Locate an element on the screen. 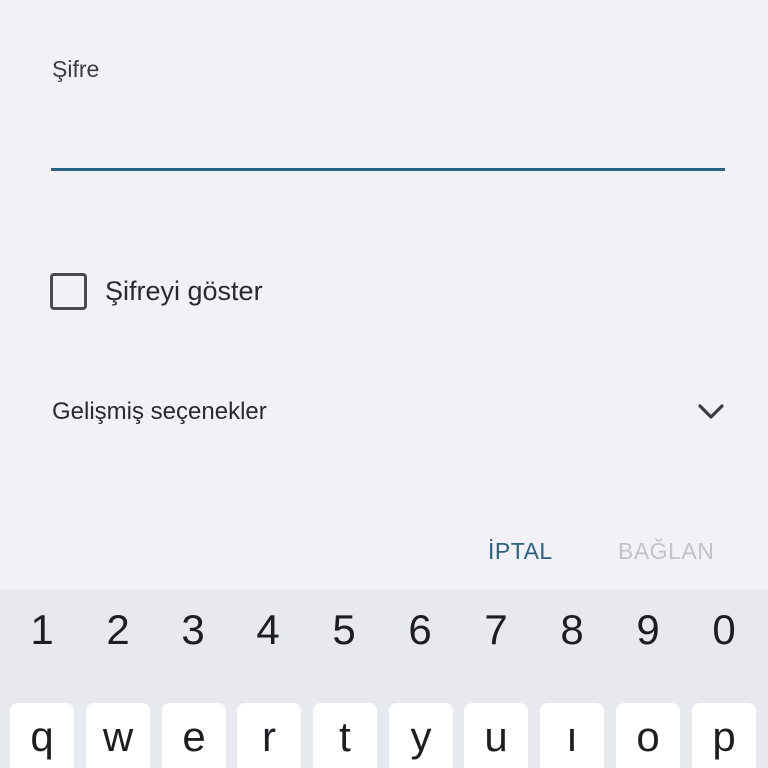 This screenshot has height=768, width=768. show-password-label: Şifreyi göster is located at coordinates (184, 290).